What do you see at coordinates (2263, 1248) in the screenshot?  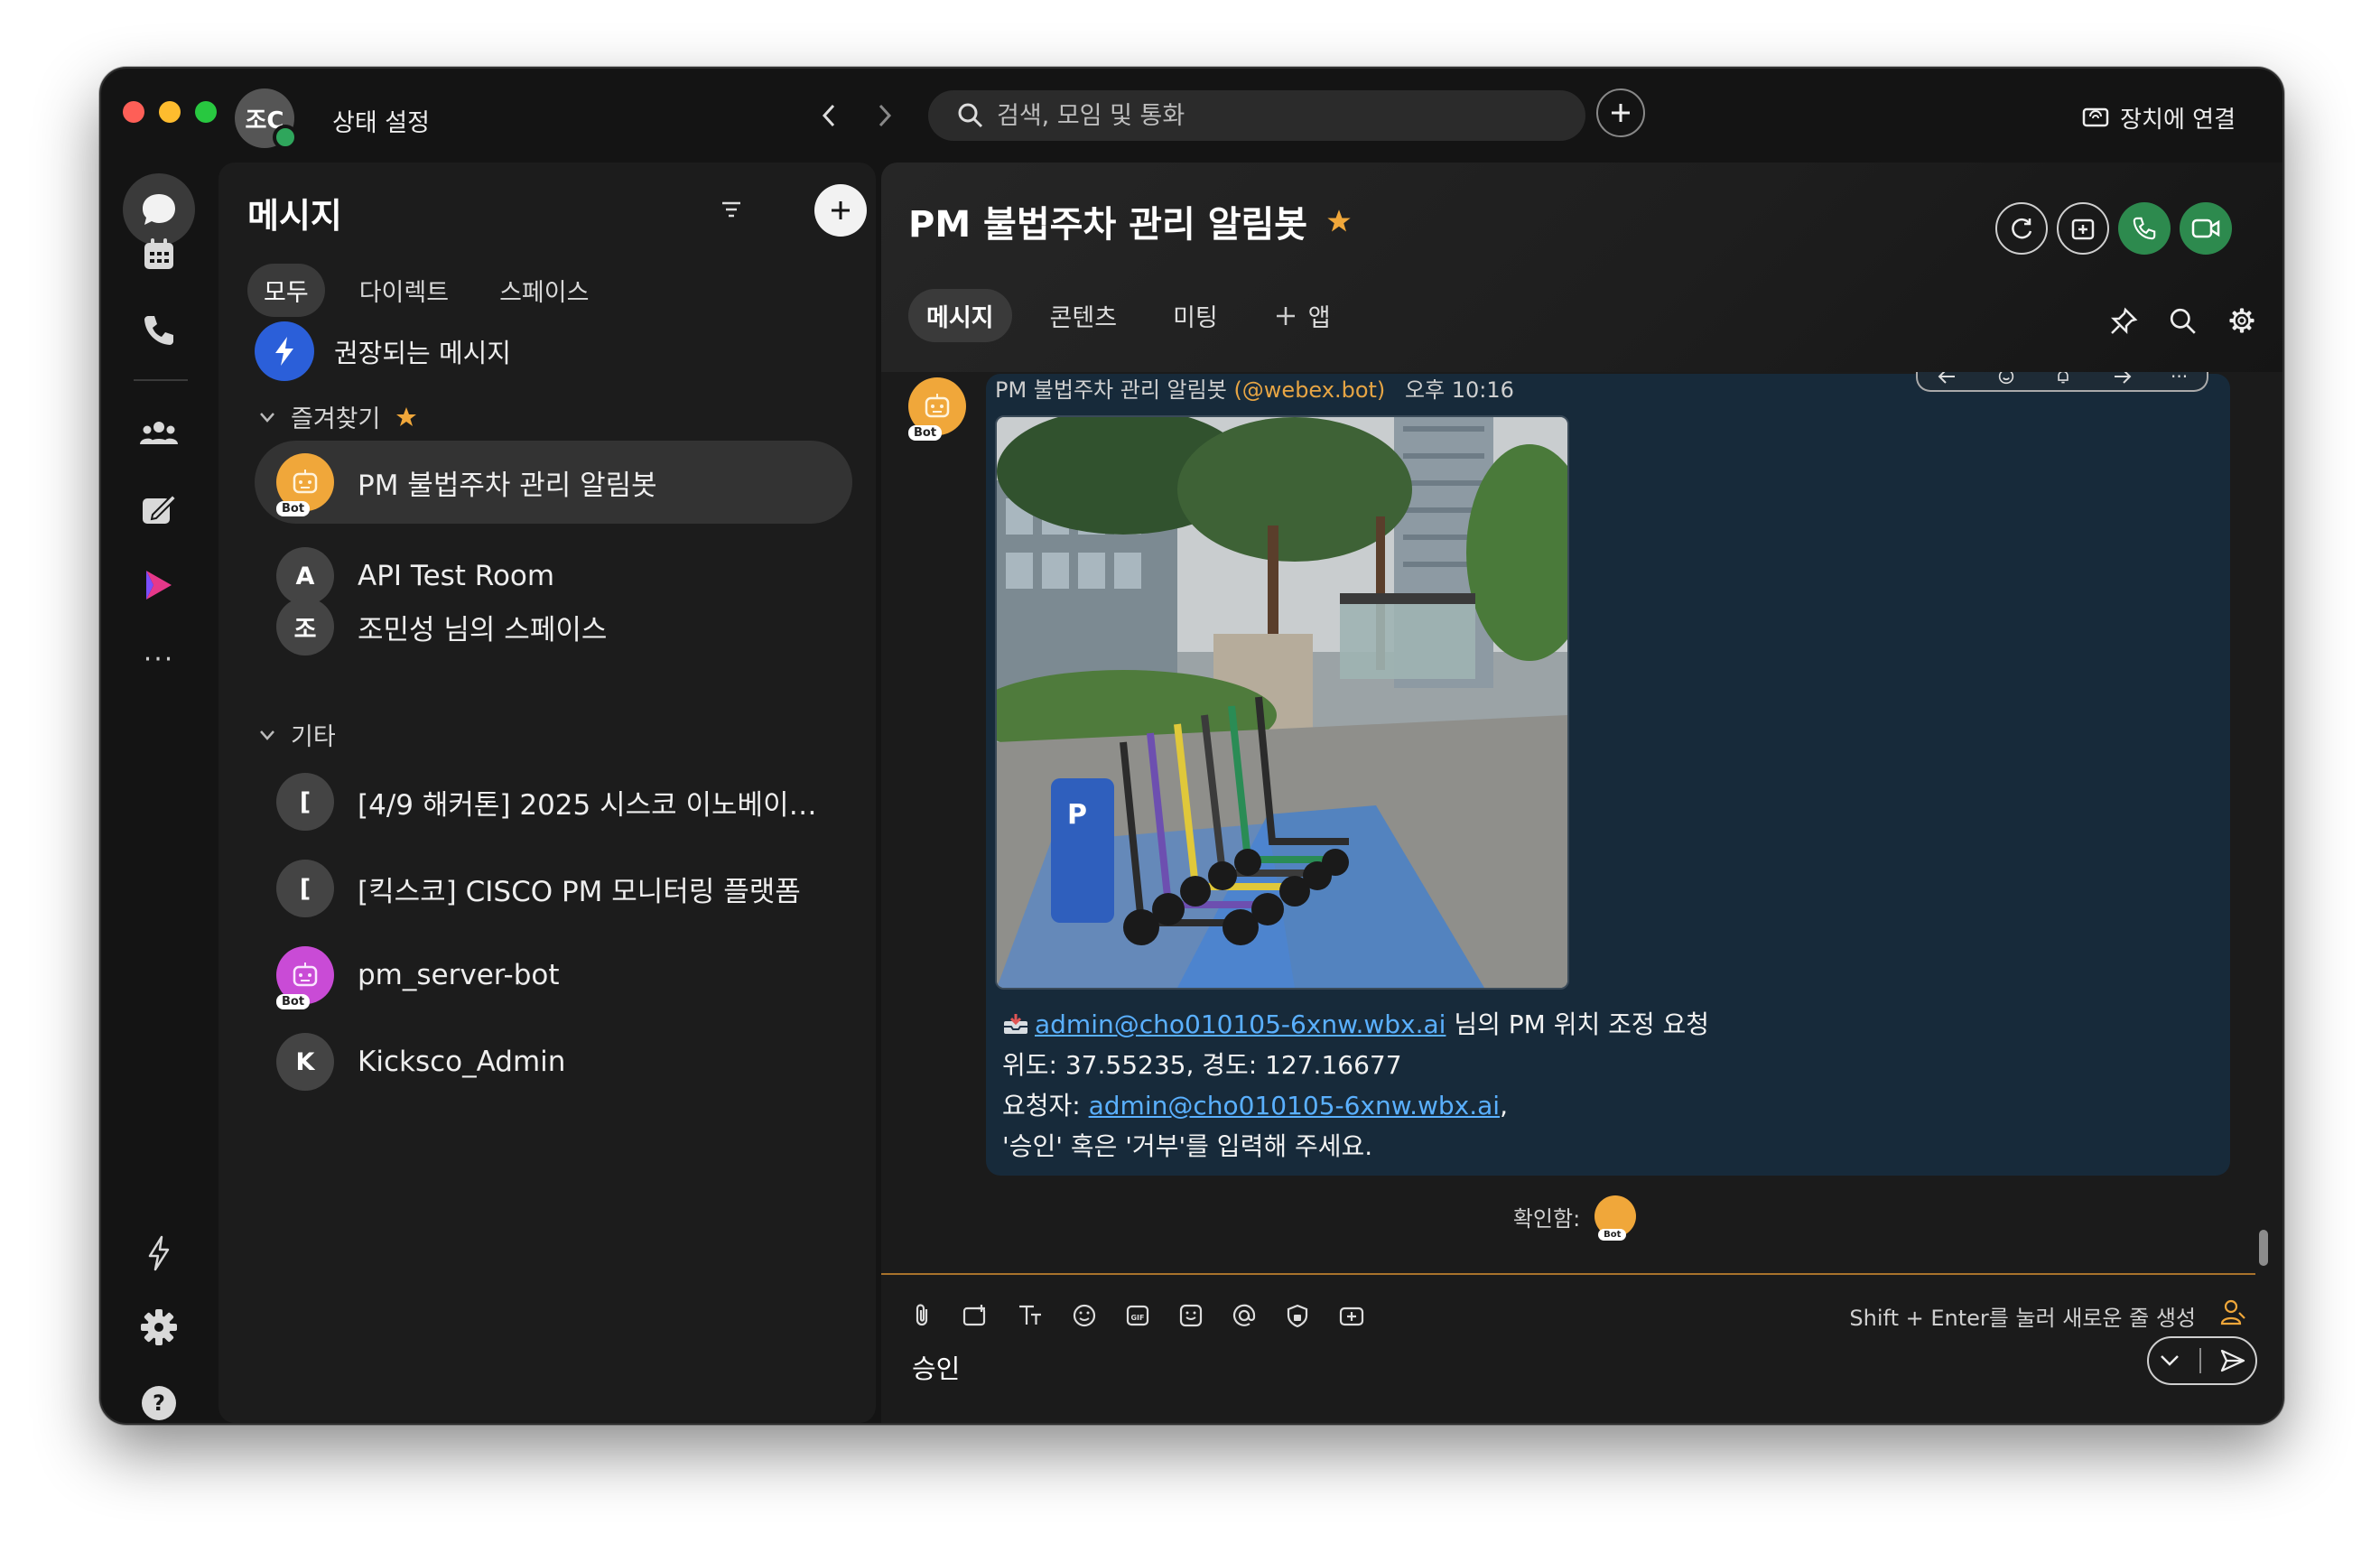 I see `scrollbar-thumb` at bounding box center [2263, 1248].